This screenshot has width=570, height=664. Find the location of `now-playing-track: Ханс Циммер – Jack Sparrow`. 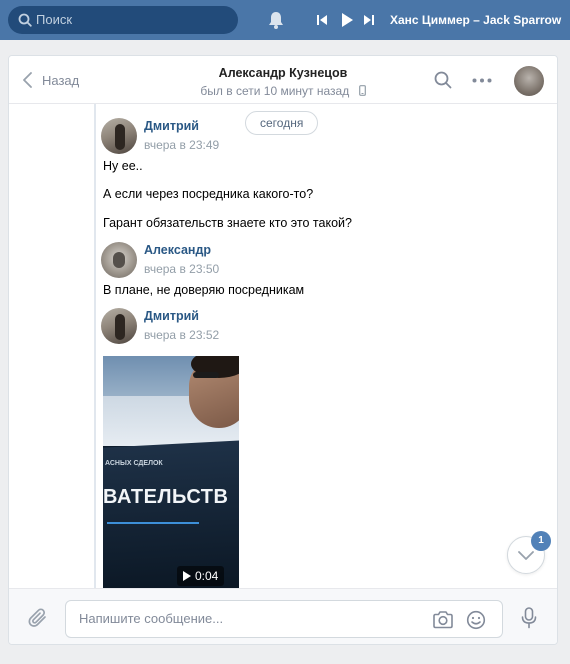

now-playing-track: Ханс Циммер – Jack Sparrow is located at coordinates (475, 20).